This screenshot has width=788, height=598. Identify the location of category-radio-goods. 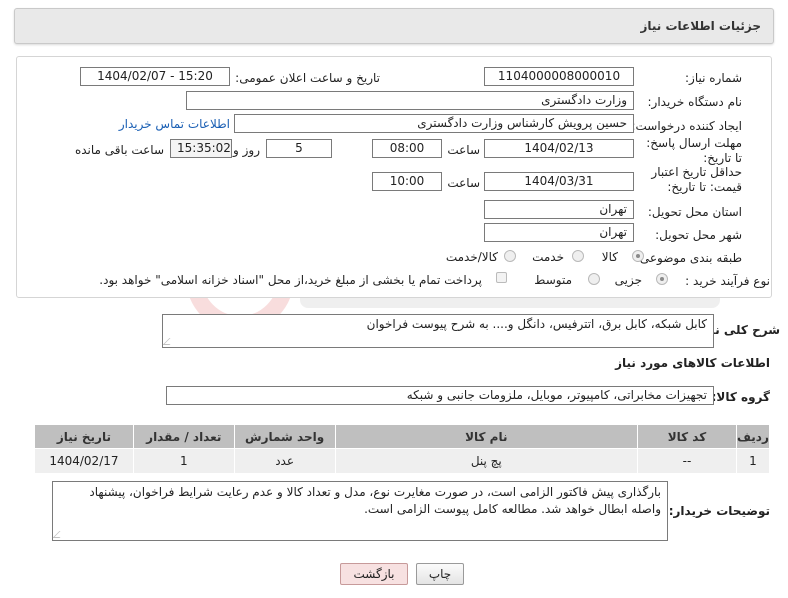
(638, 256).